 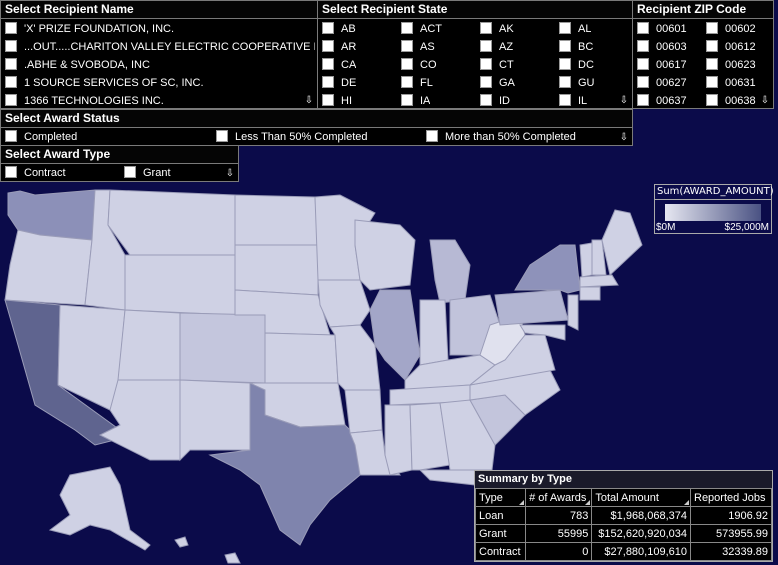 I want to click on state-sd, so click(x=276, y=270).